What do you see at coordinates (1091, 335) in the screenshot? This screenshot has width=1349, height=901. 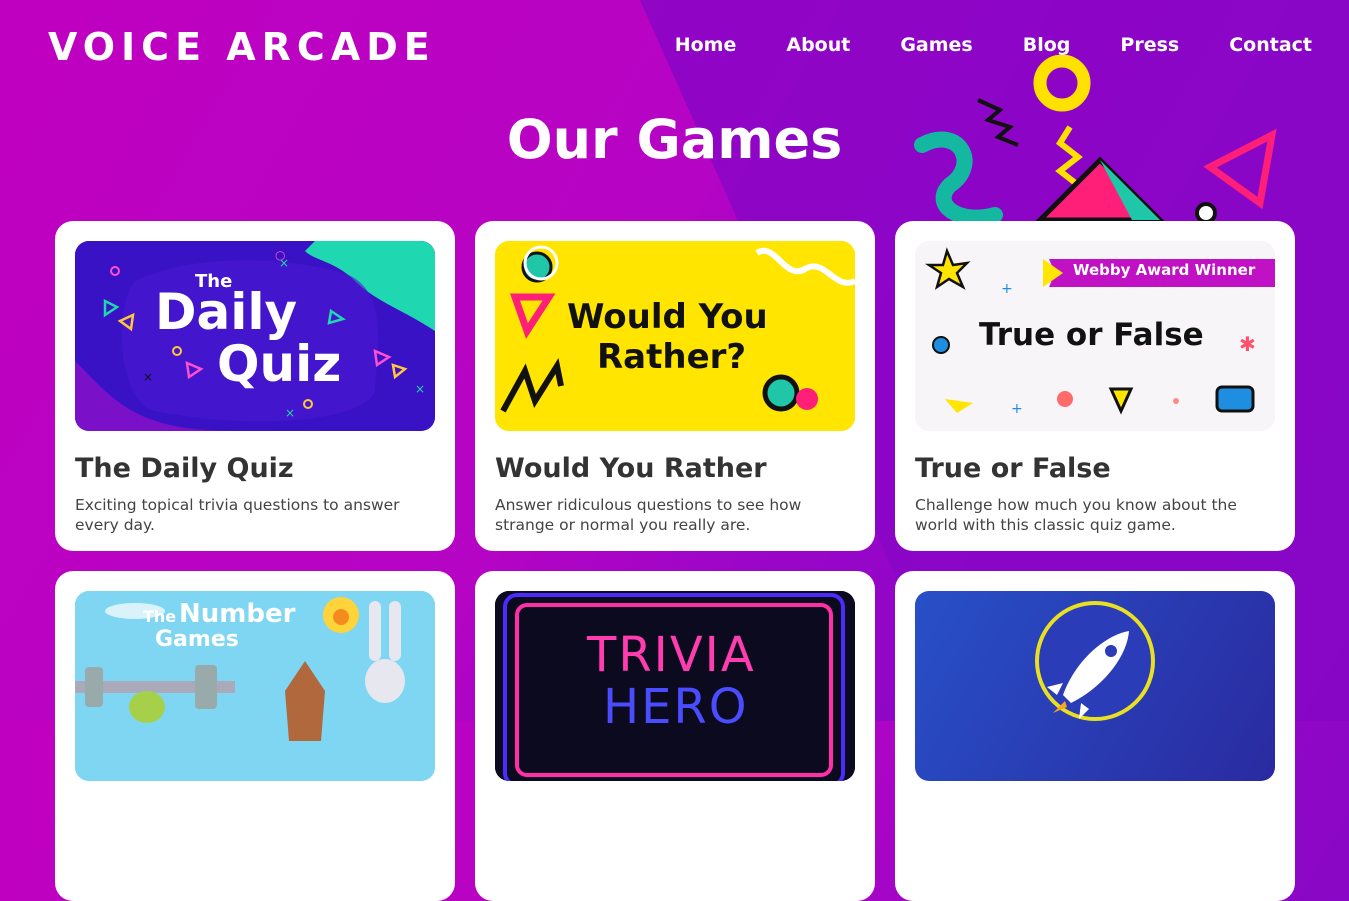 I see `tof-thumb-title: True or False` at bounding box center [1091, 335].